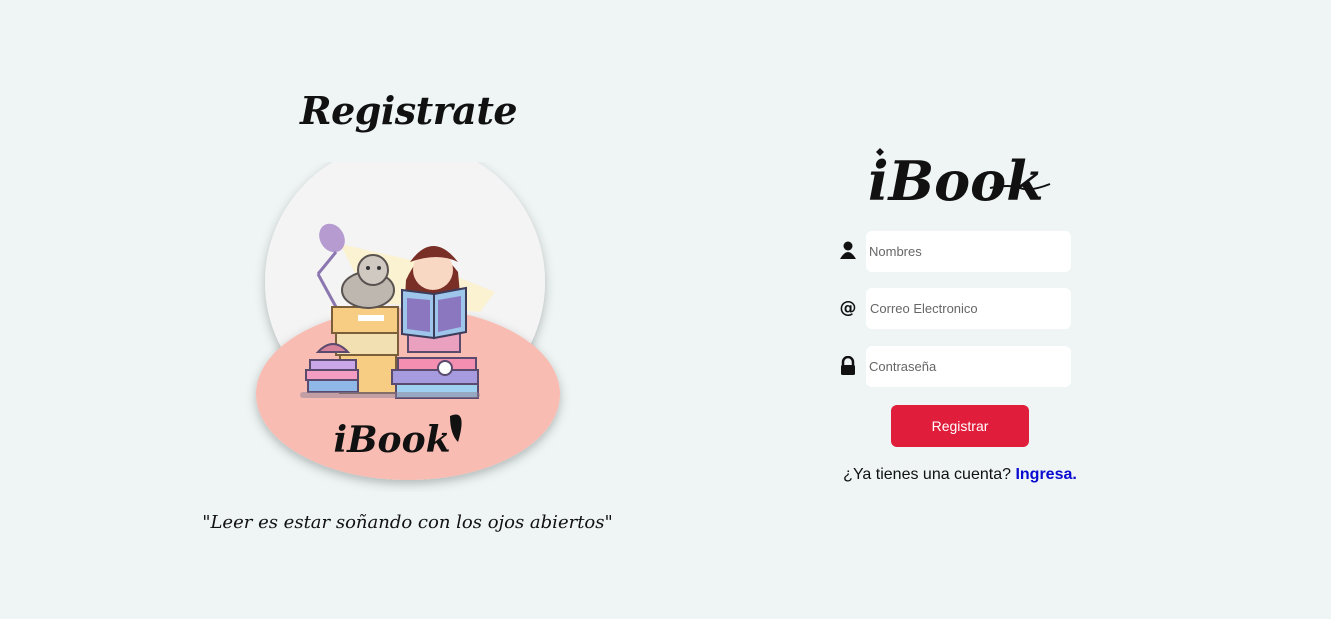  Describe the element at coordinates (408, 321) in the screenshot. I see `reading-girl-illustration: iBook` at that location.